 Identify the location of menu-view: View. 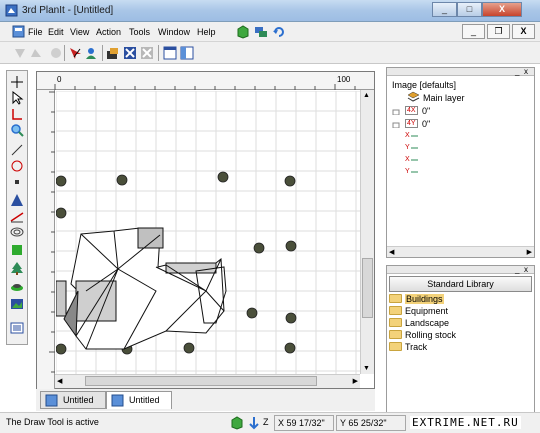
(79, 32).